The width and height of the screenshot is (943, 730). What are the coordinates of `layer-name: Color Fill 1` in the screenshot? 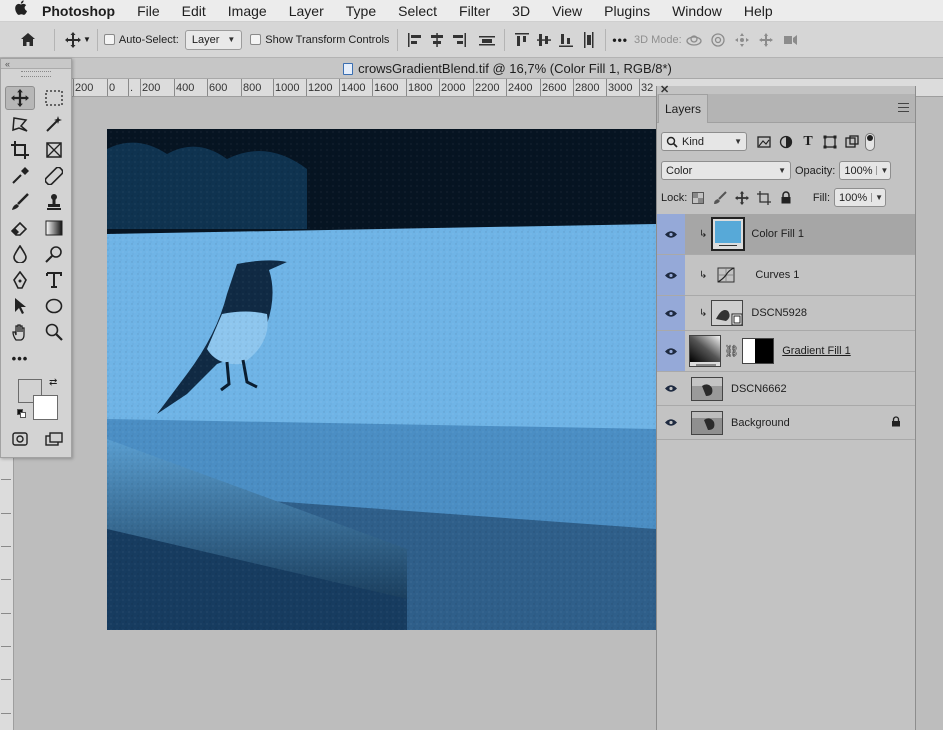 It's located at (777, 234).